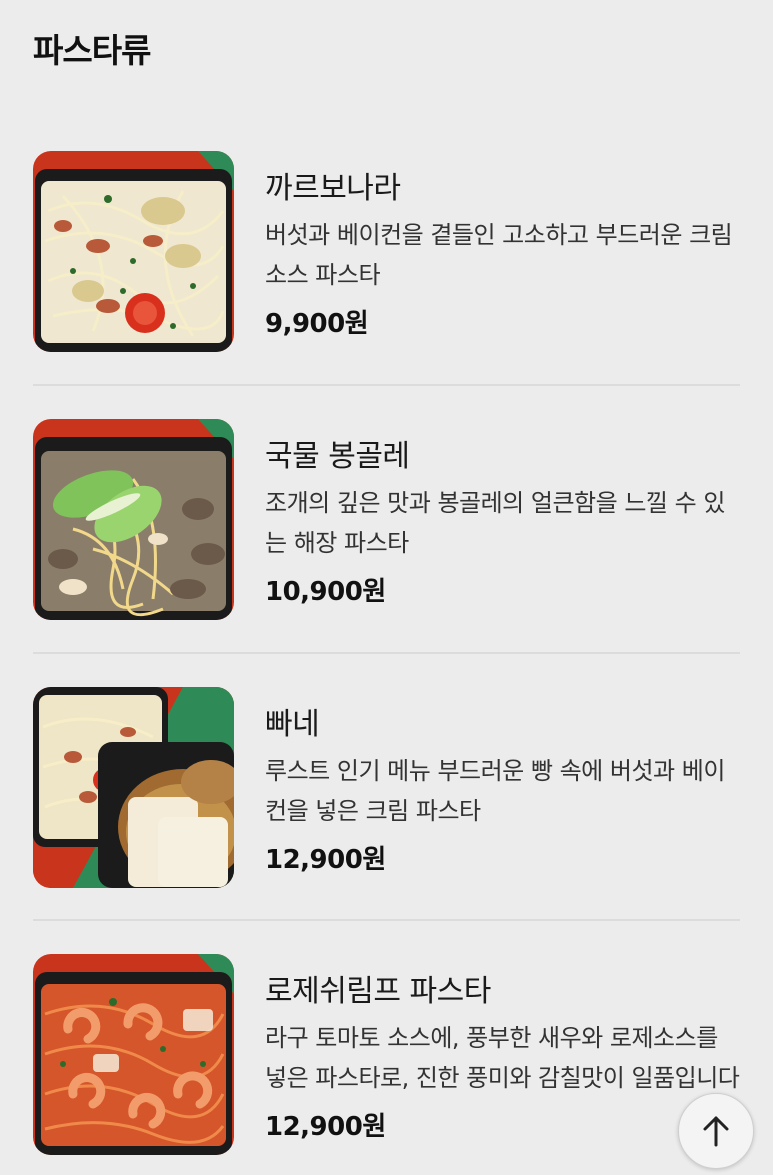 The image size is (773, 1175). Describe the element at coordinates (499, 255) in the screenshot. I see `menu-item-description: 버섯과 베이컨을 곁들인 고소하고 부드러운 크림 소스 파스타` at that location.